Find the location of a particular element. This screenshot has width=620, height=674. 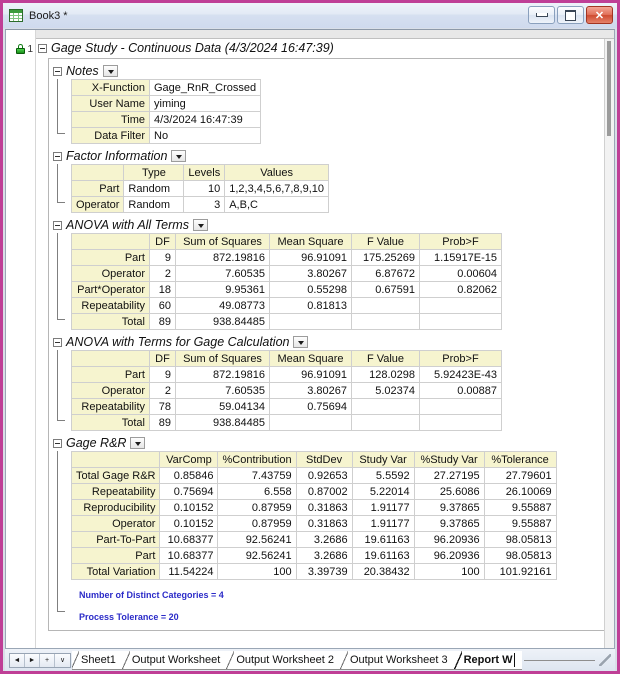

sheet-tab-report-w: Report W is located at coordinates (488, 660).